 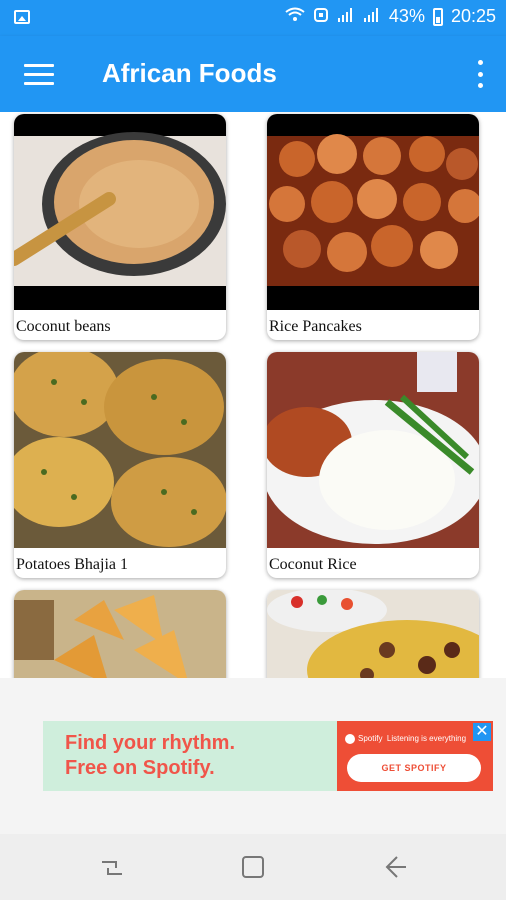 I want to click on ad-headline-line1: Find your rhythm., so click(x=150, y=743).